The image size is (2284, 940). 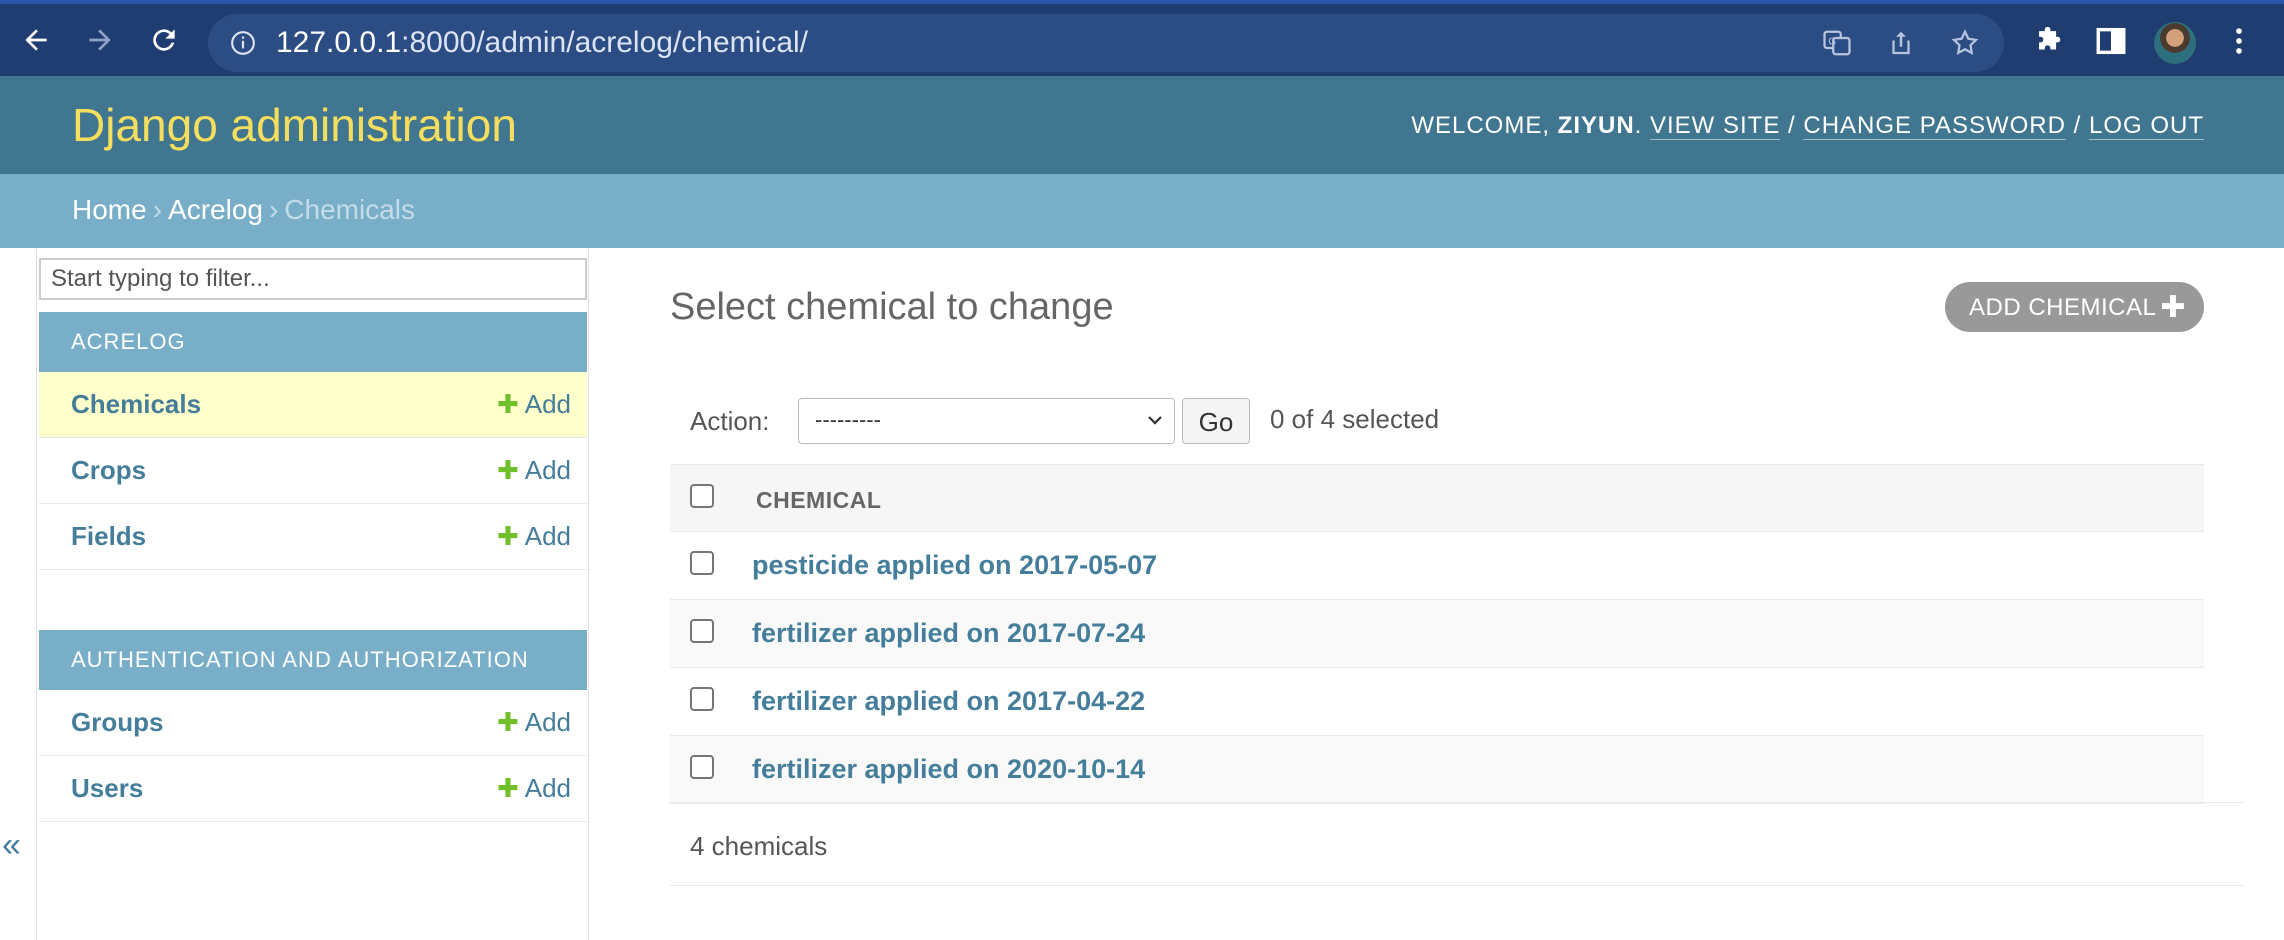 I want to click on chevron-down-icon, so click(x=1155, y=420).